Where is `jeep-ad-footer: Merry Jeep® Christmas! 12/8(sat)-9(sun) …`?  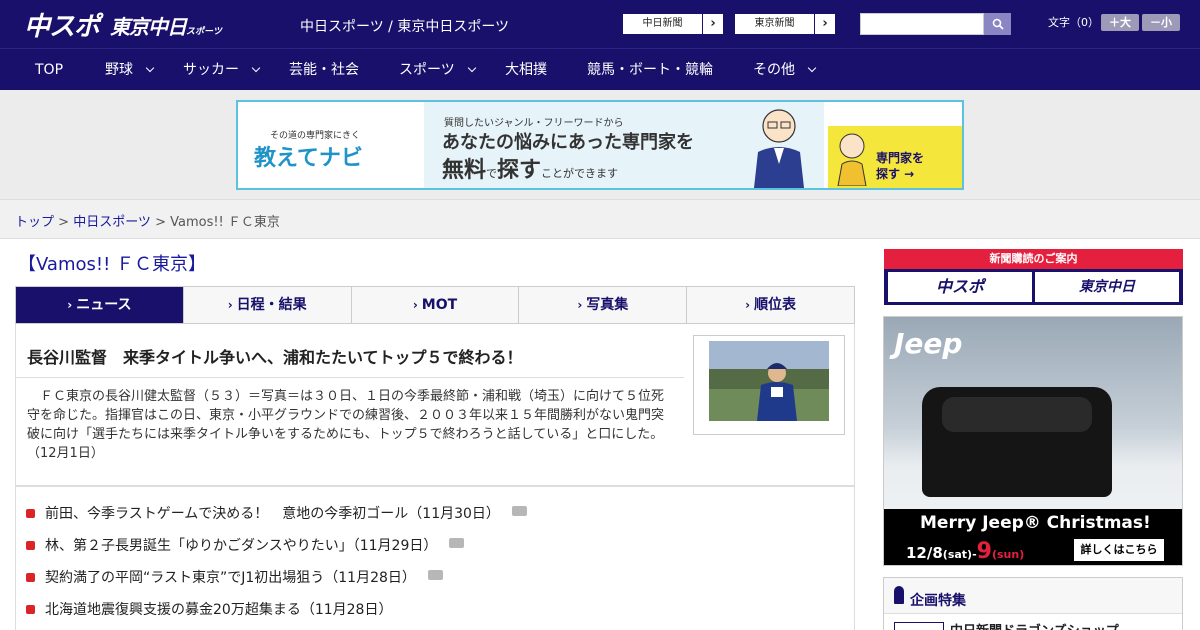 jeep-ad-footer: Merry Jeep® Christmas! 12/8(sat)-9(sun) … is located at coordinates (1033, 537).